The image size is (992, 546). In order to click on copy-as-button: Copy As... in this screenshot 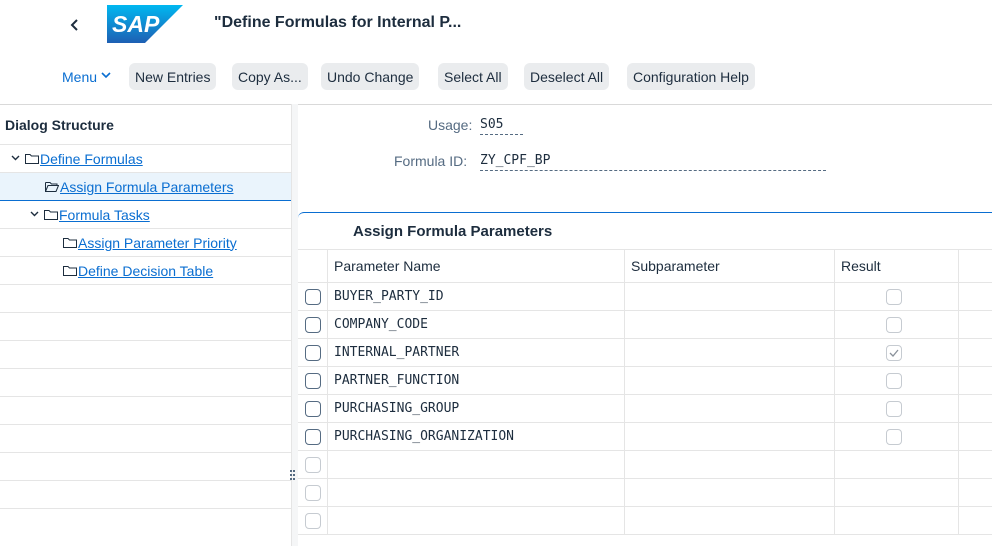, I will do `click(270, 76)`.